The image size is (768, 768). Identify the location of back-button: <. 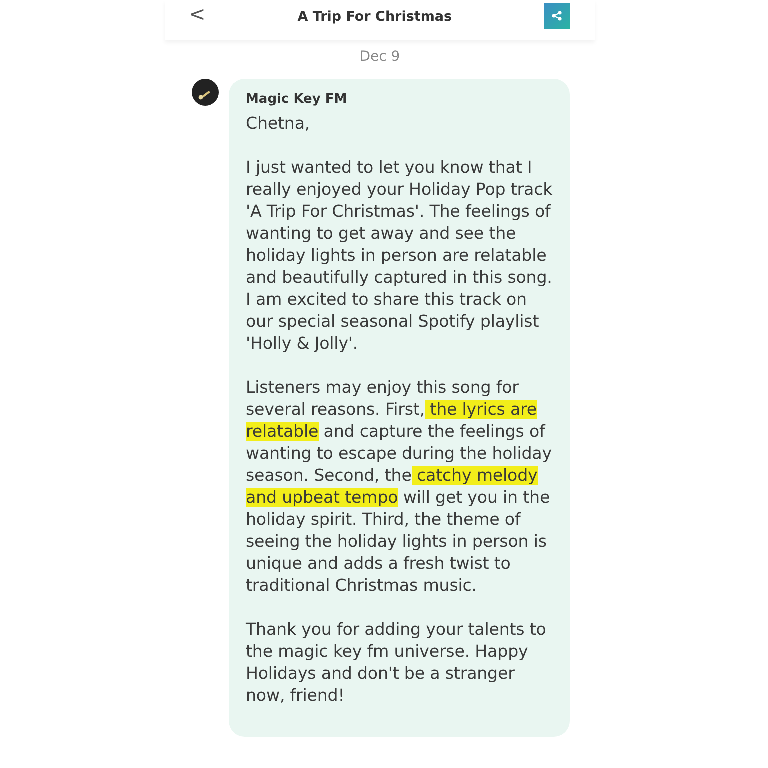
(197, 14).